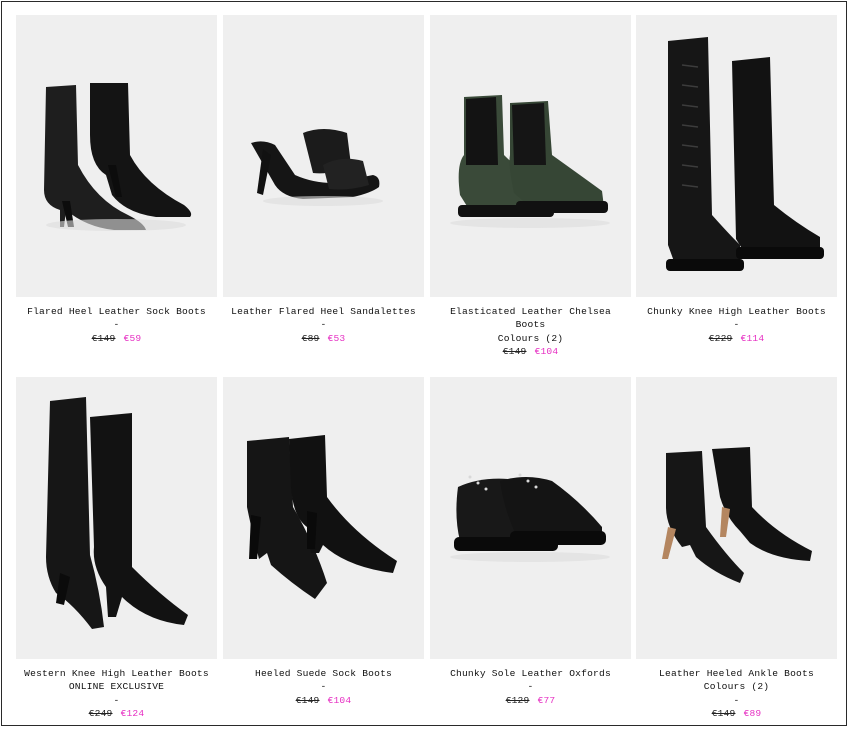  Describe the element at coordinates (132, 338) in the screenshot. I see `sale-price: €59` at that location.